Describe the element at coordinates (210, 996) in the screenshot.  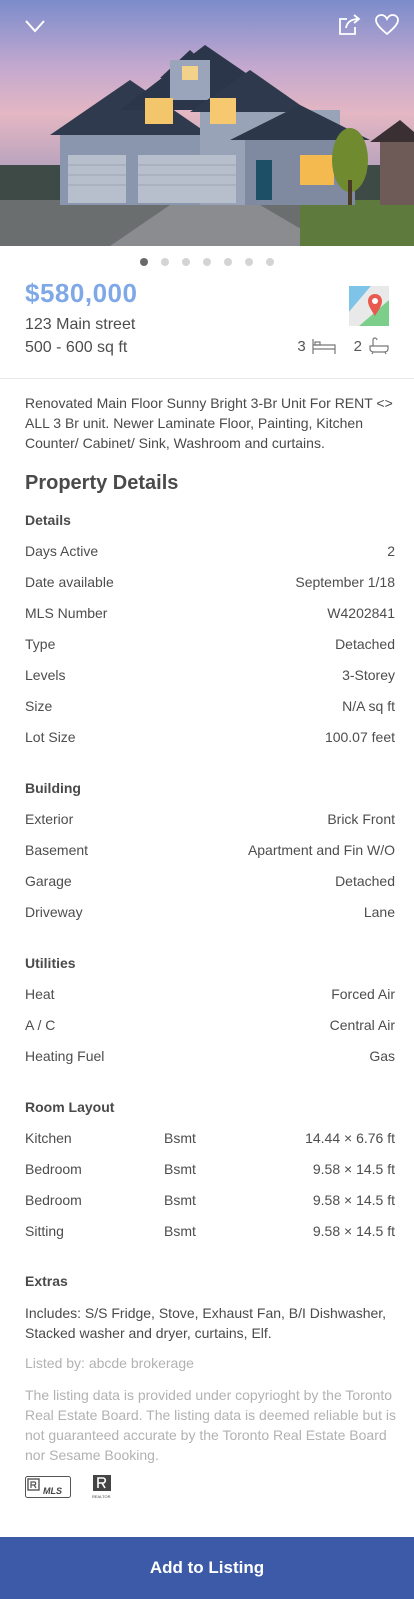
I see `detail-row: Heat Forced Air` at that location.